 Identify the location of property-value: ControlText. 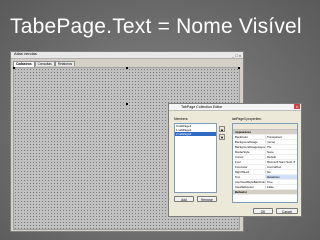
(281, 167).